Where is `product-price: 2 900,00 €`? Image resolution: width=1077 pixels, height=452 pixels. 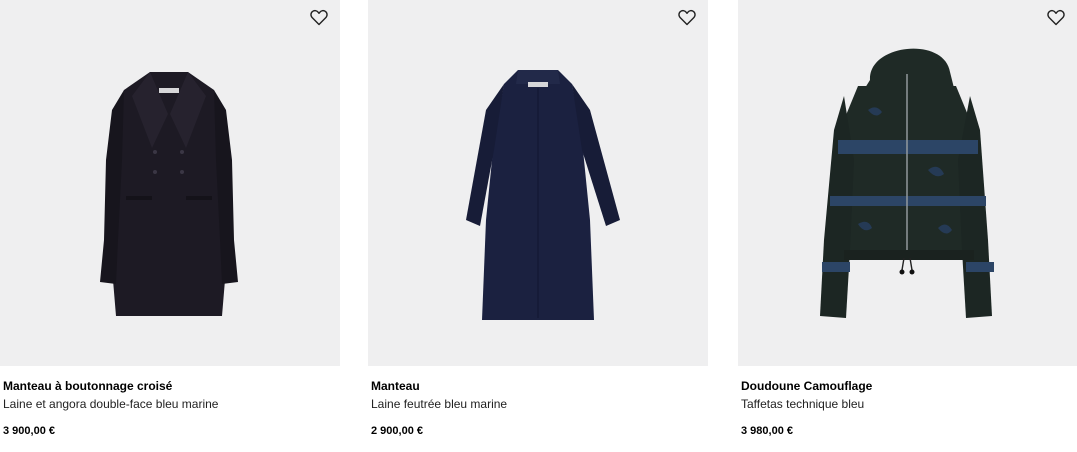 product-price: 2 900,00 € is located at coordinates (397, 431).